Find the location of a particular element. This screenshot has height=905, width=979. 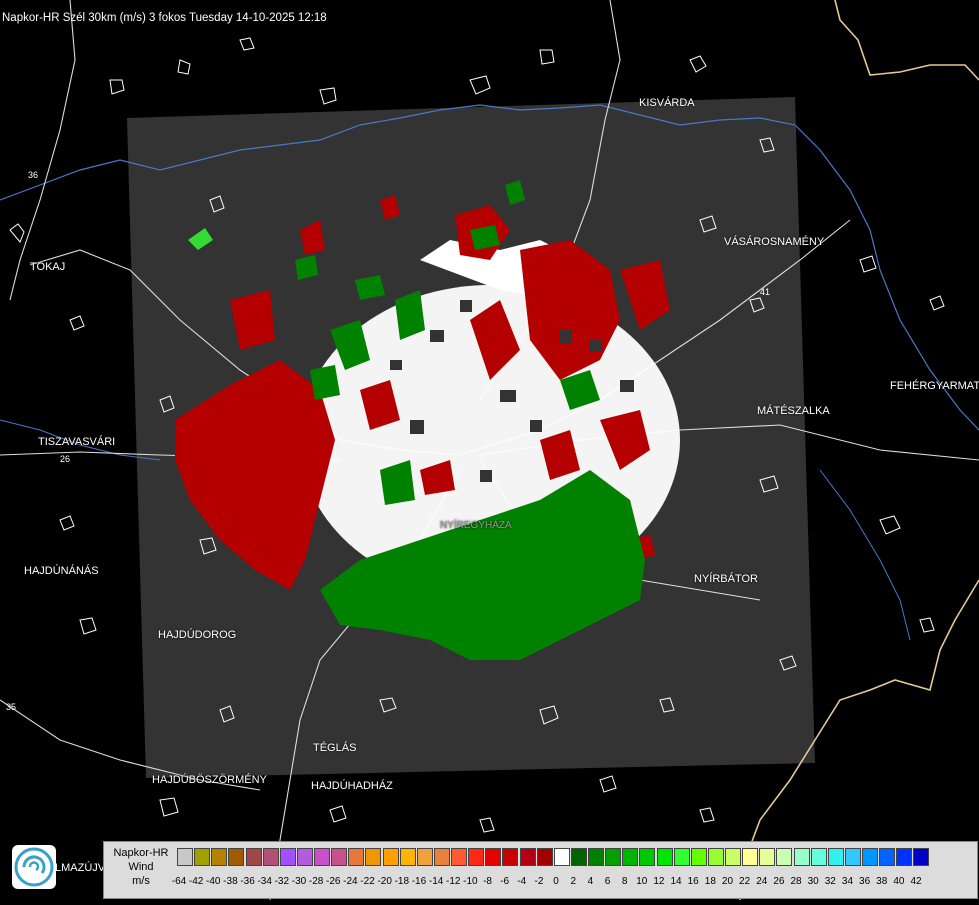

country-border is located at coordinates (906, 40).